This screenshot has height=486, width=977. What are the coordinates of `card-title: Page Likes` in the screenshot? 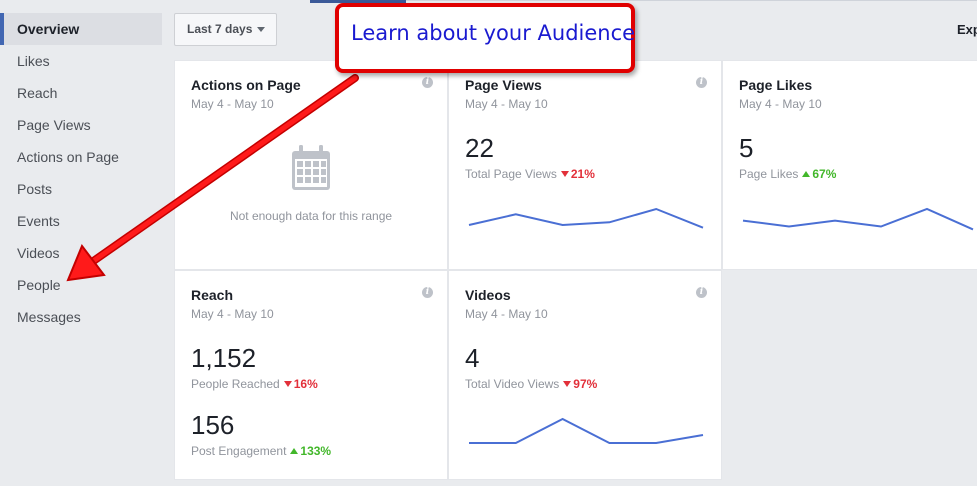 It's located at (776, 85).